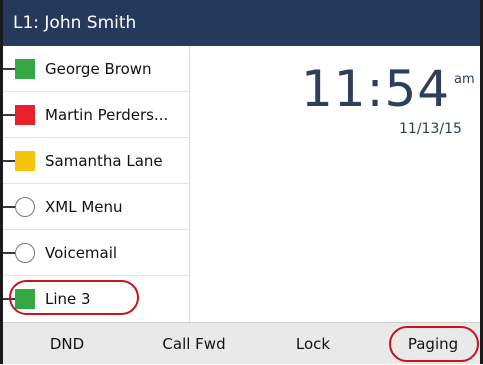 Image resolution: width=483 pixels, height=365 pixels. What do you see at coordinates (81, 253) in the screenshot?
I see `line-key-label: Voicemail` at bounding box center [81, 253].